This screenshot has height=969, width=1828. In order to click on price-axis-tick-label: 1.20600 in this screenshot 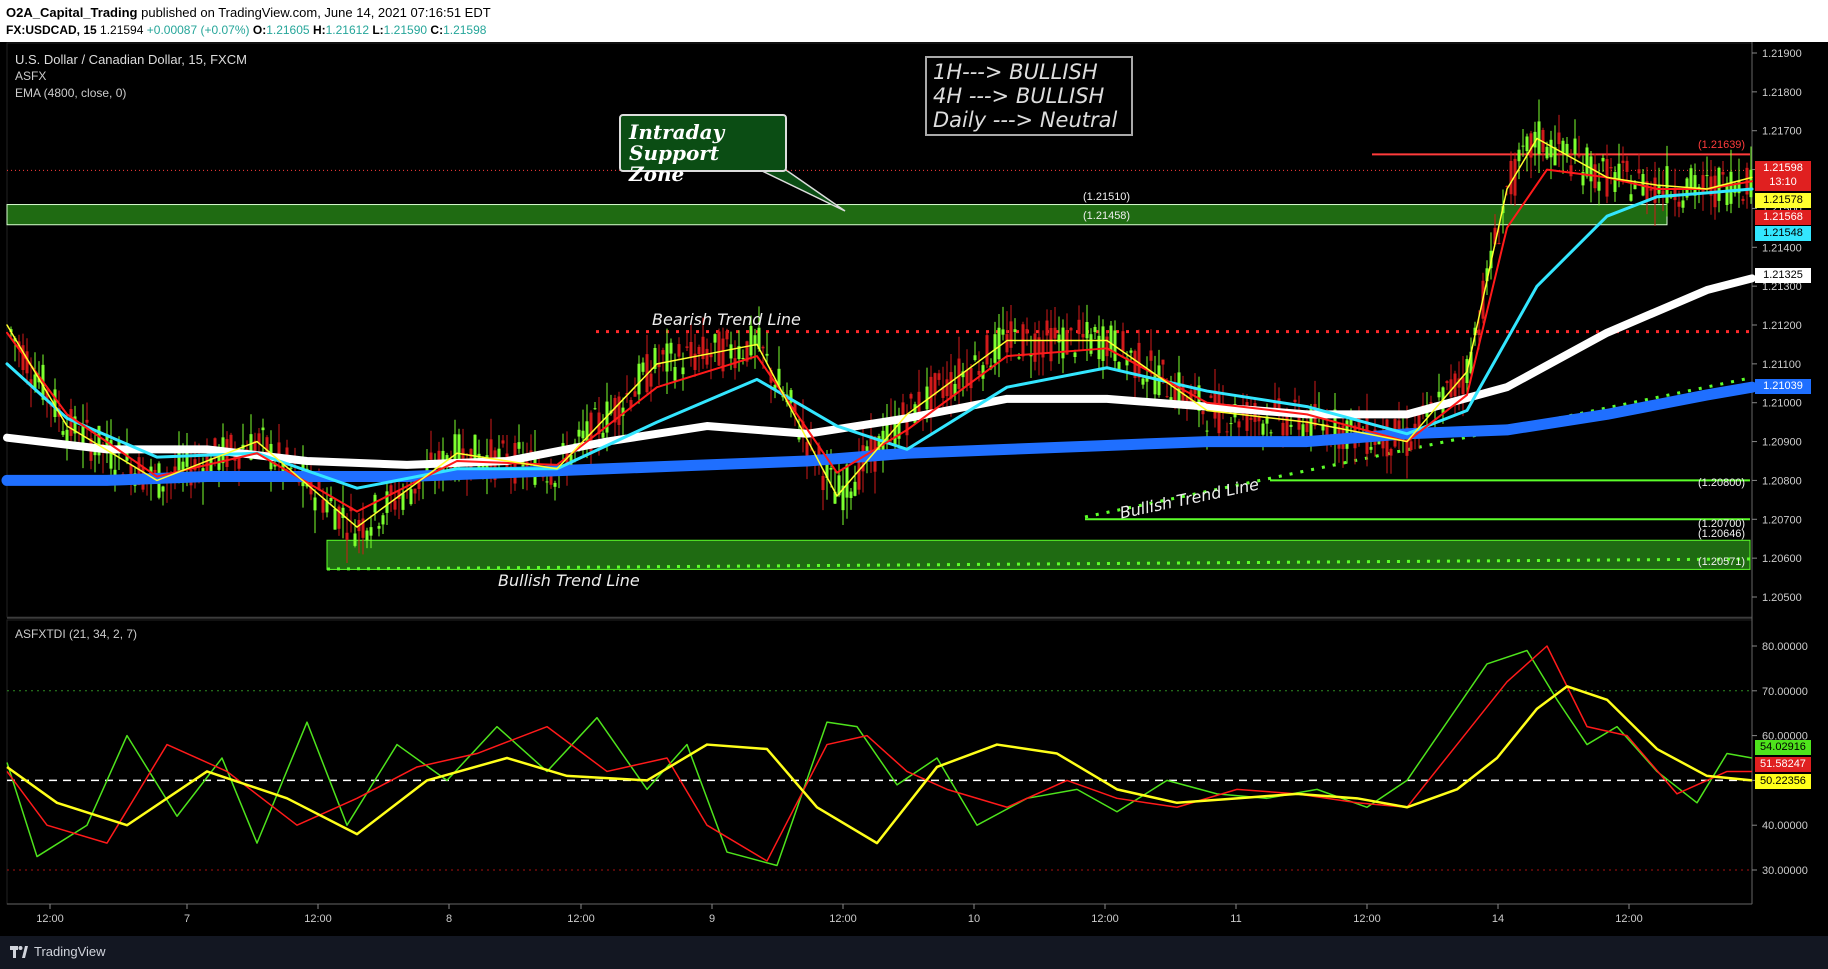, I will do `click(1782, 559)`.